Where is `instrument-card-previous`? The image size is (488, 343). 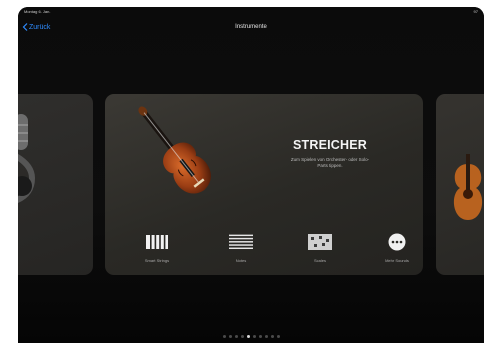 instrument-card-previous is located at coordinates (55, 184).